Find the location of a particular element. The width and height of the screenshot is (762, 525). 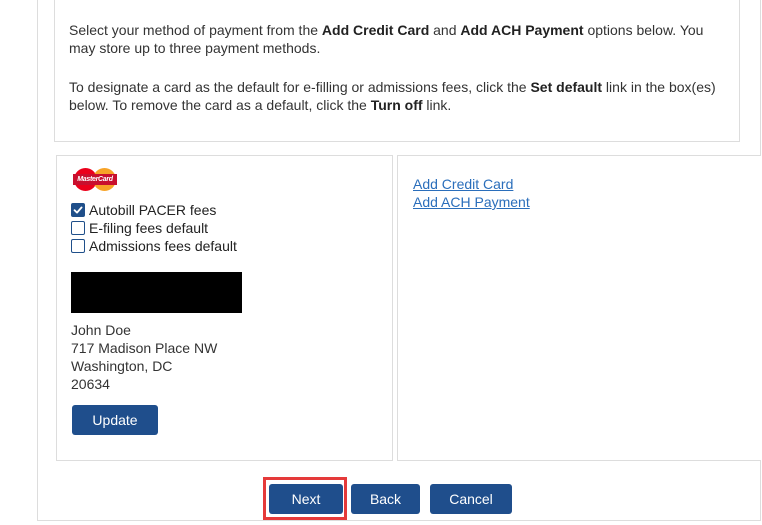

add-credit-card-link: Add Credit Card is located at coordinates (463, 184).